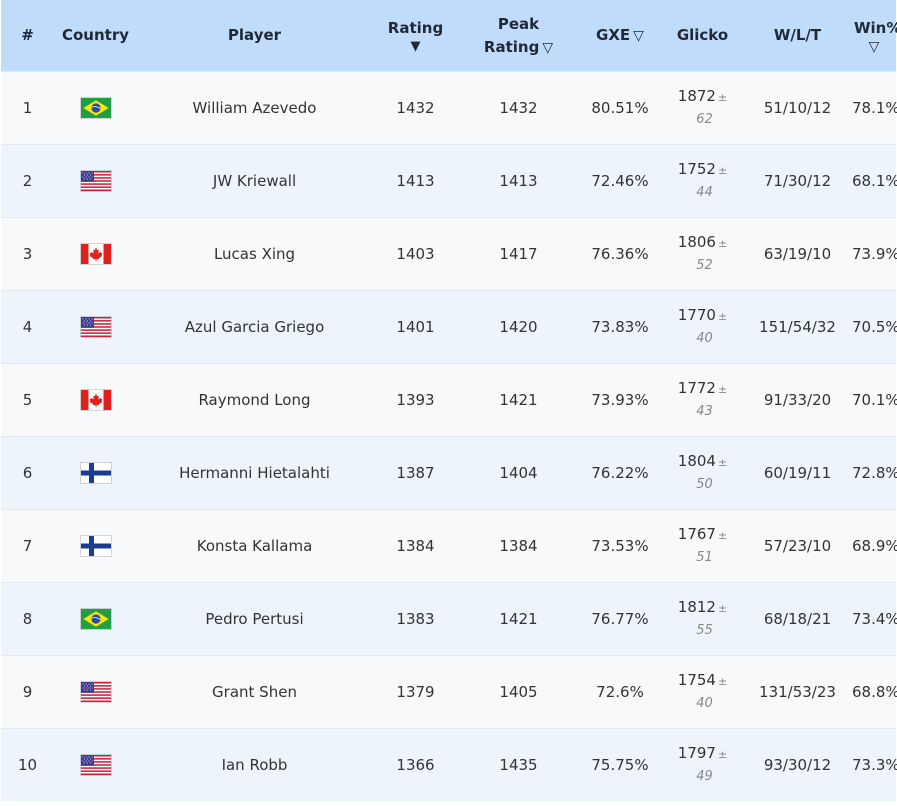  What do you see at coordinates (415, 47) in the screenshot?
I see `sort-desc-icon: ▼` at bounding box center [415, 47].